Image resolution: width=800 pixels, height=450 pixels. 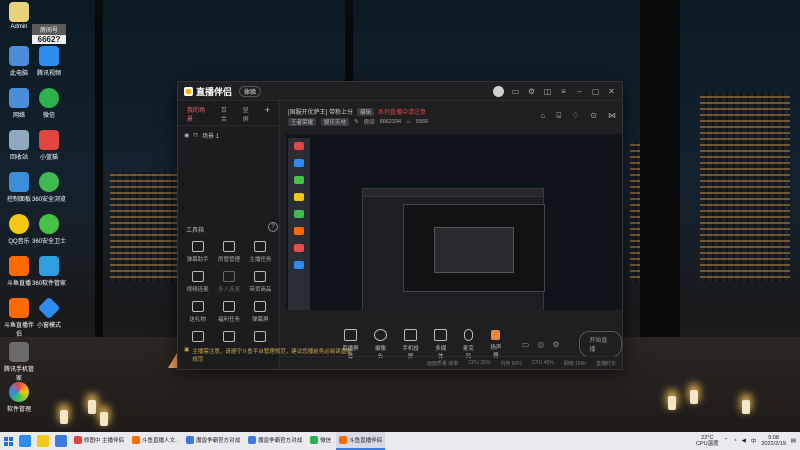 I want to click on notification-icon: ▤, so click(x=793, y=441).